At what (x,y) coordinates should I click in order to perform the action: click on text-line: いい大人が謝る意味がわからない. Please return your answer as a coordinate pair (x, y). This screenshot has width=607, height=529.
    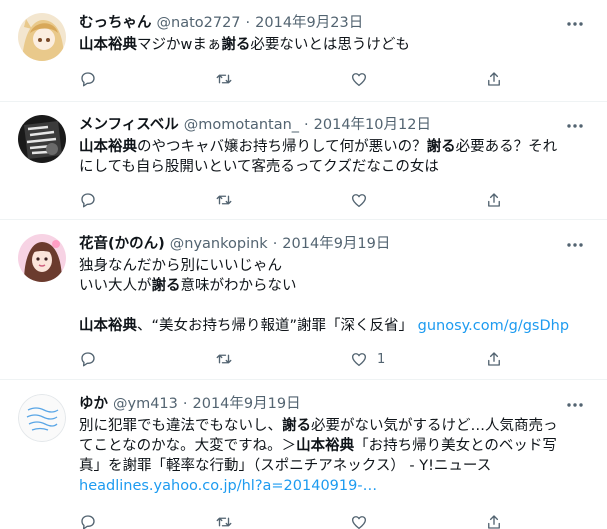
    Looking at the image, I should click on (333, 286).